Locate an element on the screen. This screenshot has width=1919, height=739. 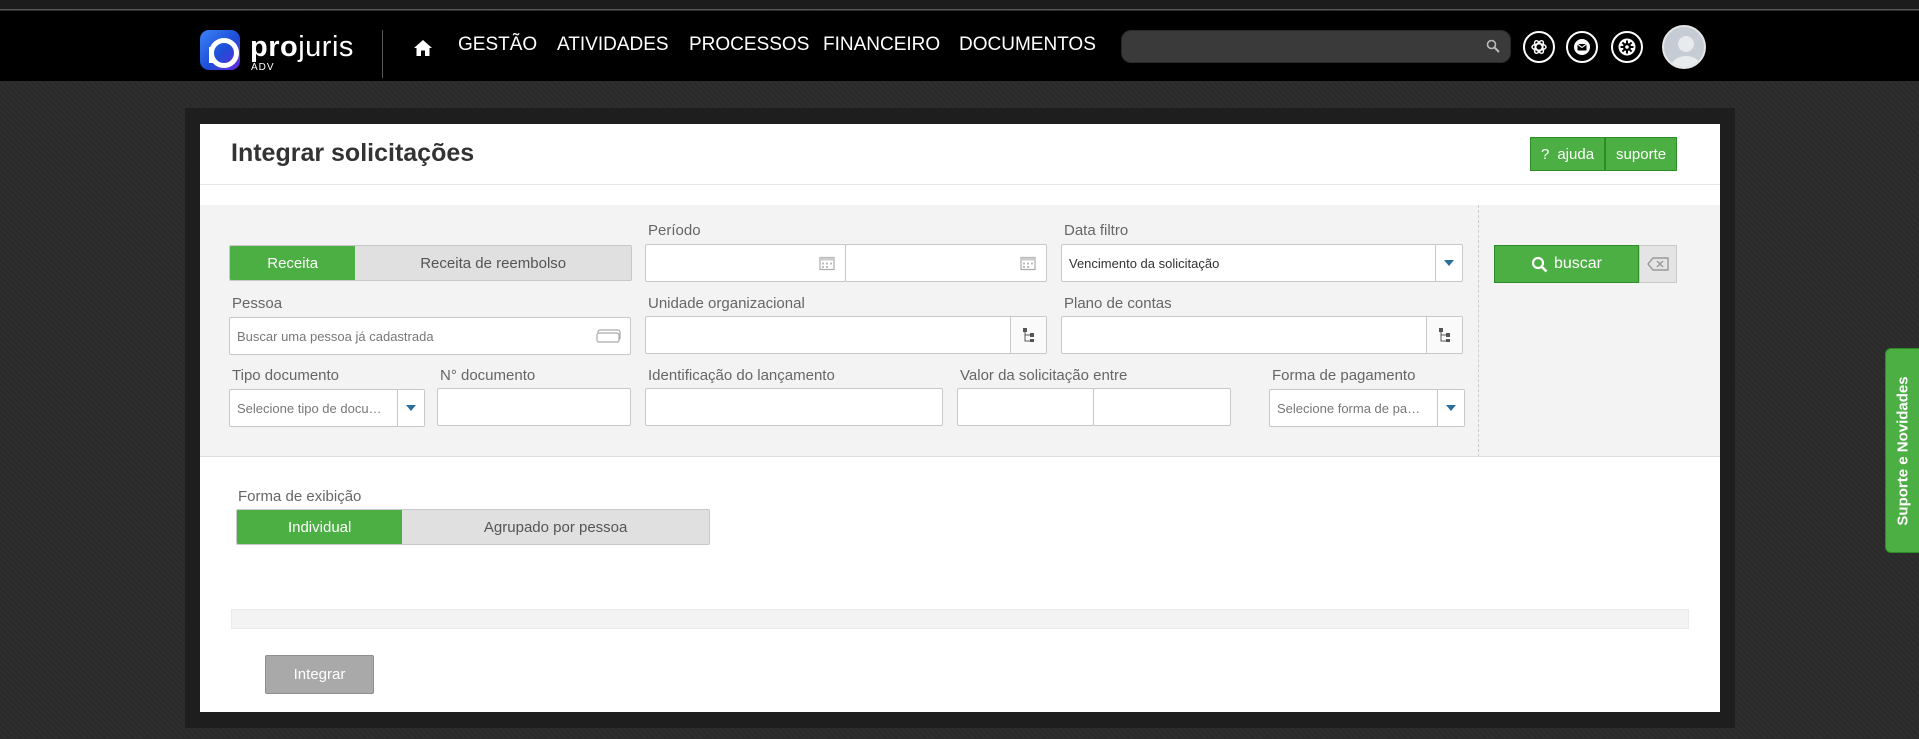
identificacao-field is located at coordinates (794, 407).